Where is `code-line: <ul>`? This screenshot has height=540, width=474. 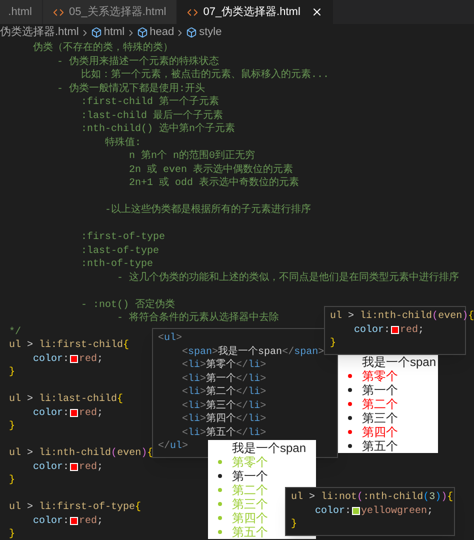 code-line: <ul> is located at coordinates (170, 339).